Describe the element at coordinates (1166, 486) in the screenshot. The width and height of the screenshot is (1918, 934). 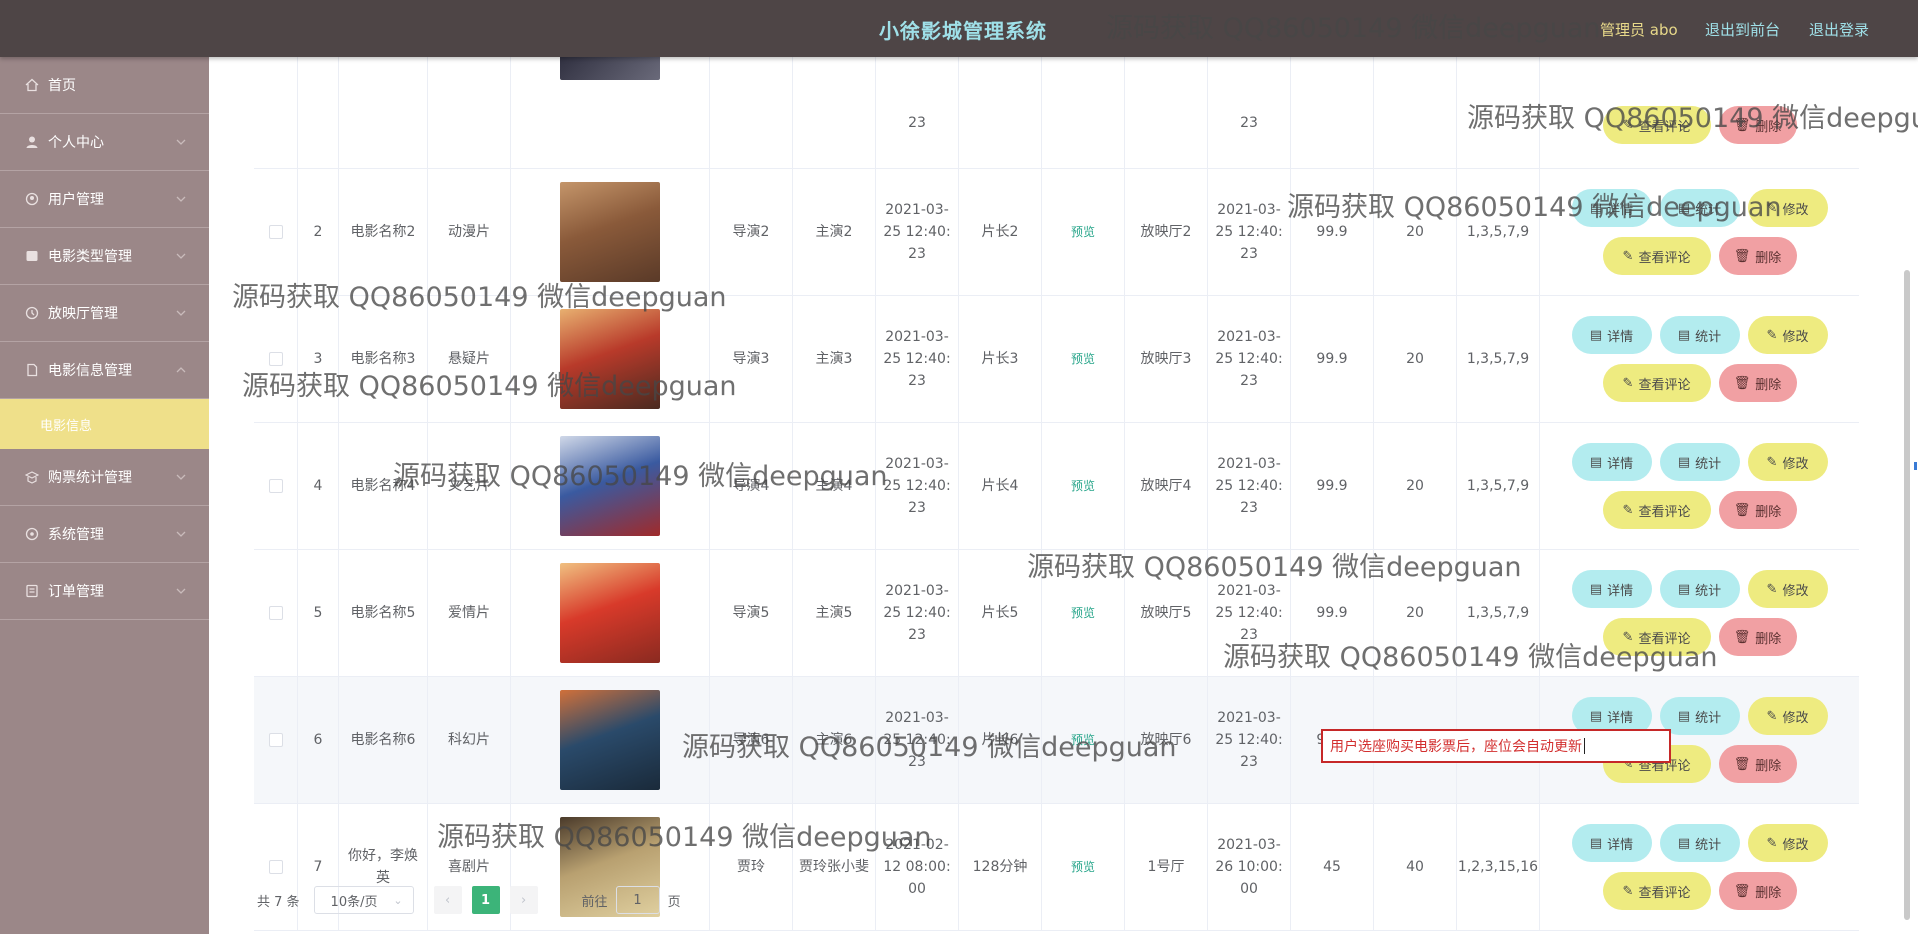
I see `hall-value: 放映厅4` at that location.